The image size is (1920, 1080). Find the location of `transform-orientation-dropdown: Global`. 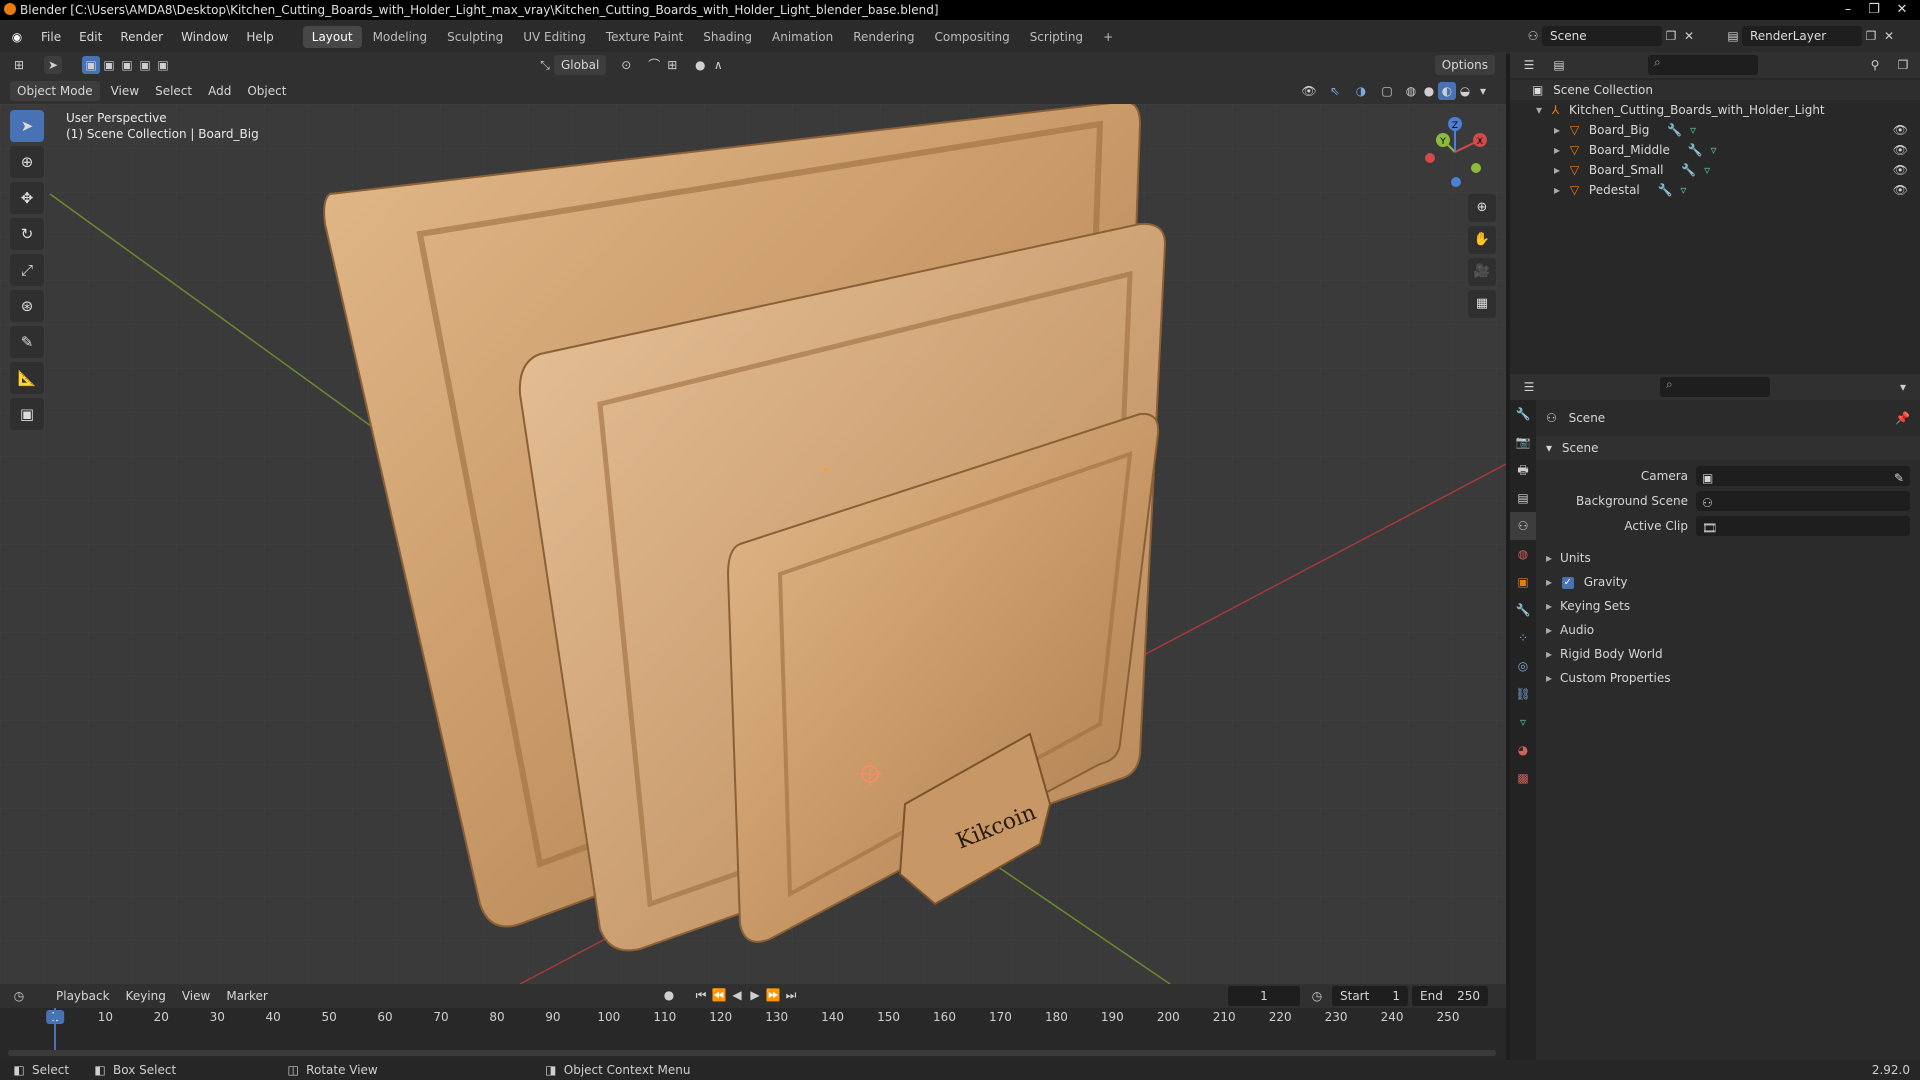

transform-orientation-dropdown: Global is located at coordinates (580, 65).